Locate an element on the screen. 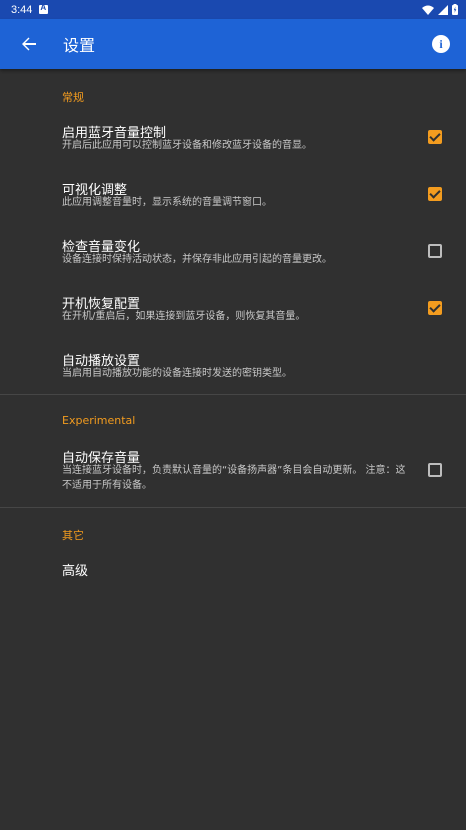 The width and height of the screenshot is (466, 830). arrow-back-icon is located at coordinates (29, 44).